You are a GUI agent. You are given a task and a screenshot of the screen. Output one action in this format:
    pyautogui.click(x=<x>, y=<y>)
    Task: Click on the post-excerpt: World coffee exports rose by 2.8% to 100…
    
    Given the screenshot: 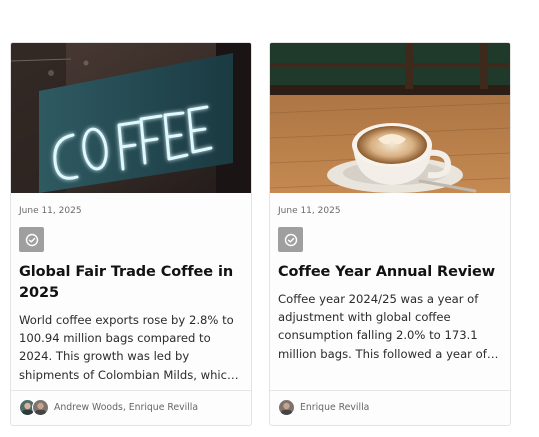 What is the action you would take?
    pyautogui.click(x=127, y=347)
    